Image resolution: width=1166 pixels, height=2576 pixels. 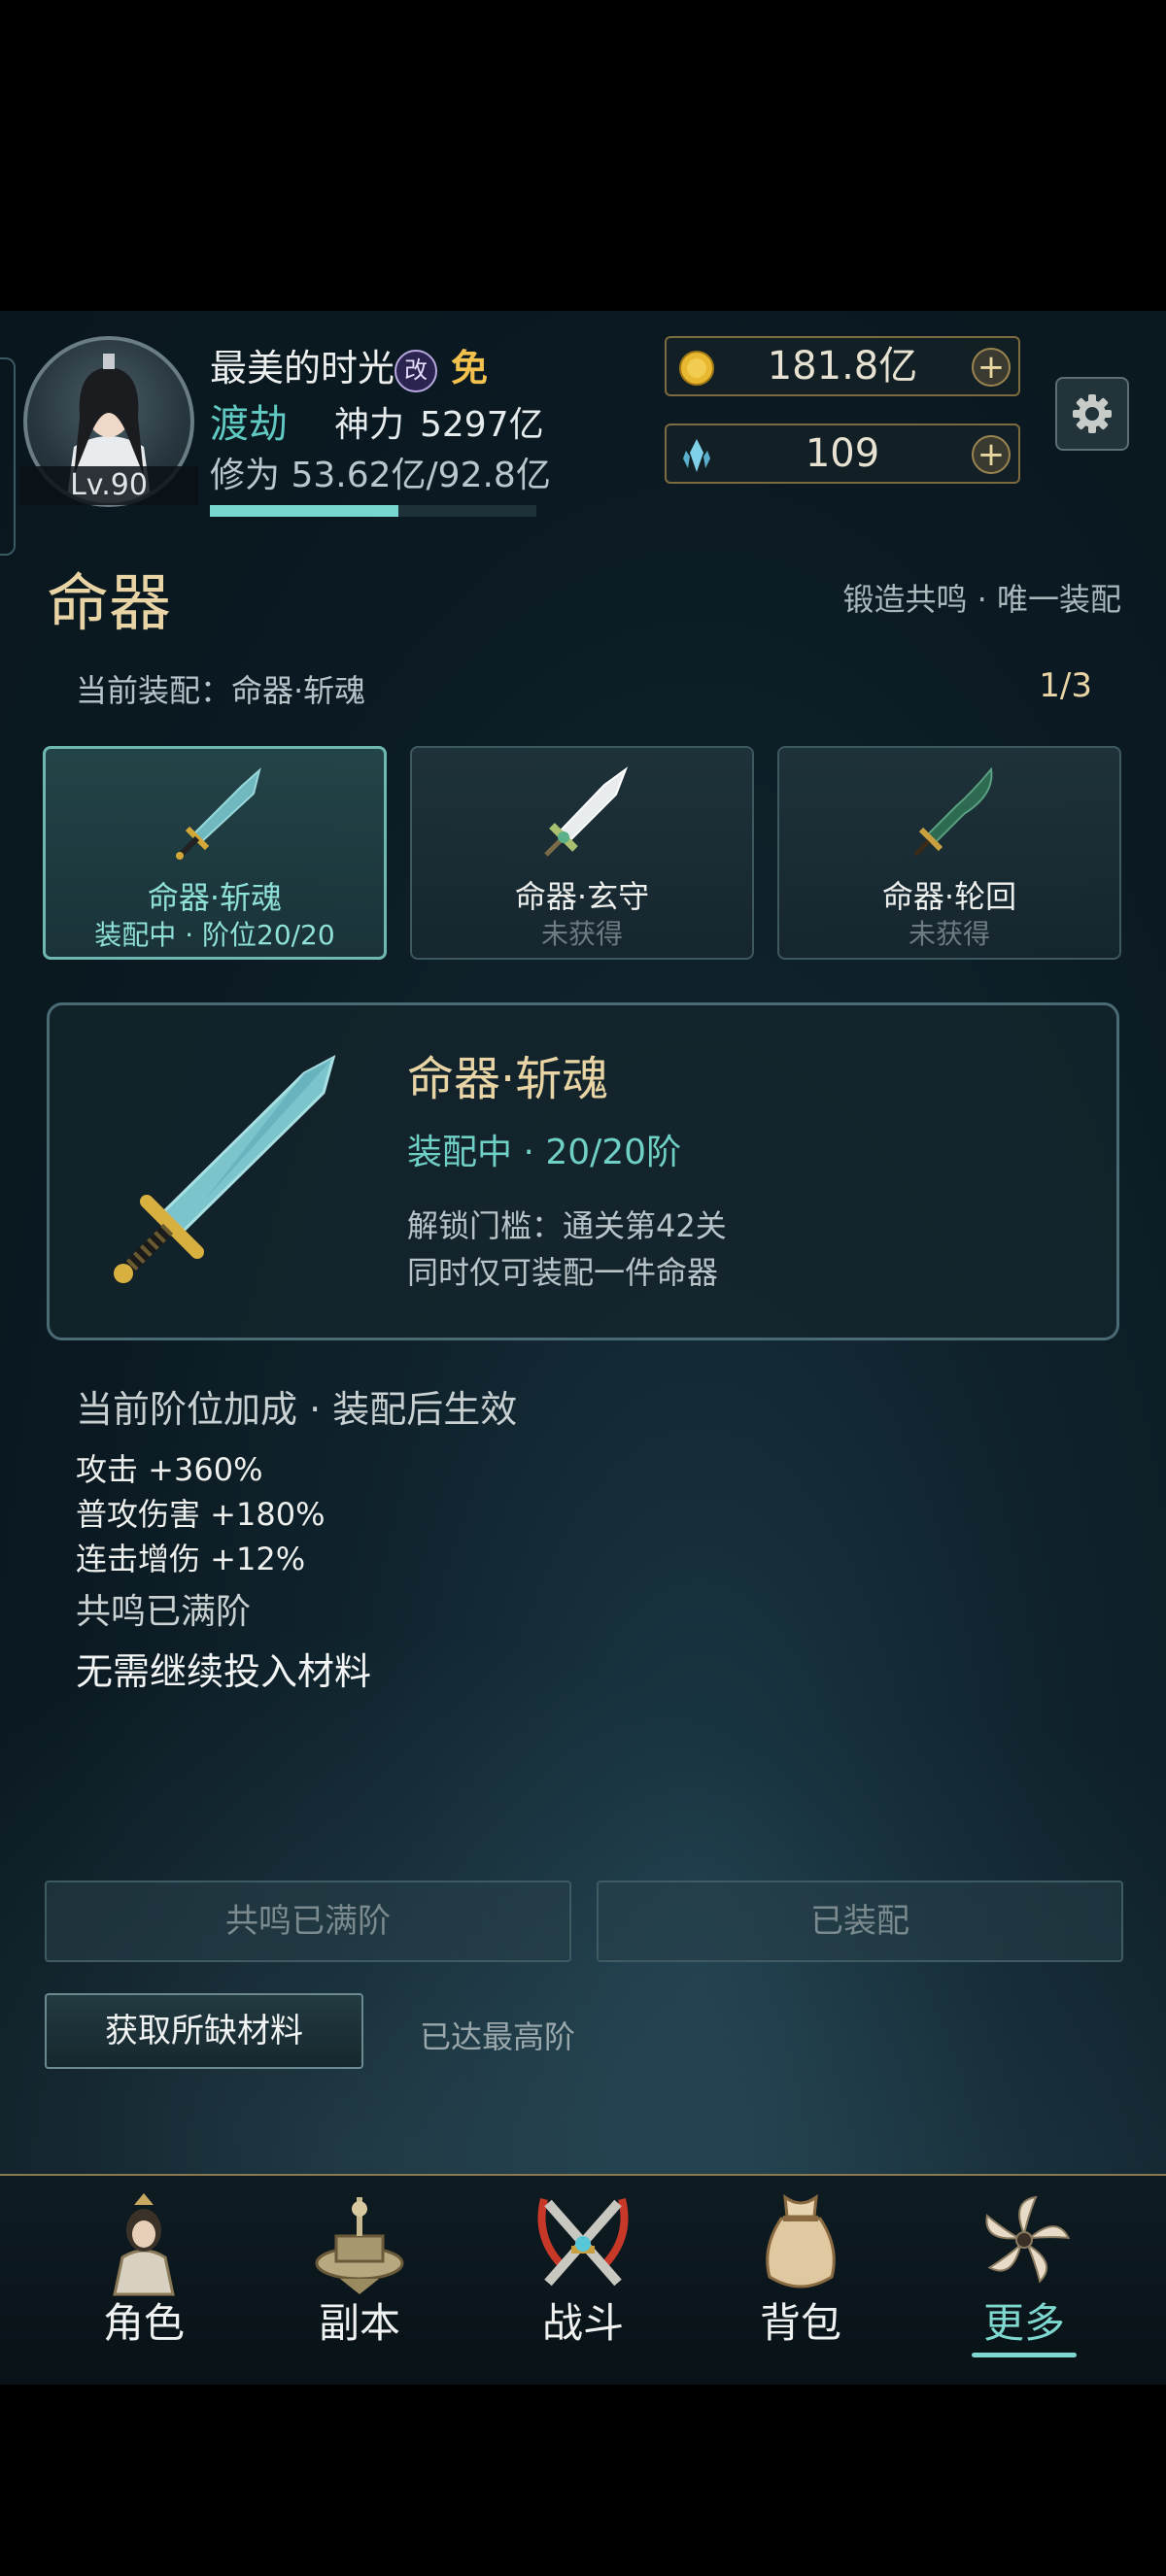 I want to click on nav-label: 战斗, so click(x=582, y=2323).